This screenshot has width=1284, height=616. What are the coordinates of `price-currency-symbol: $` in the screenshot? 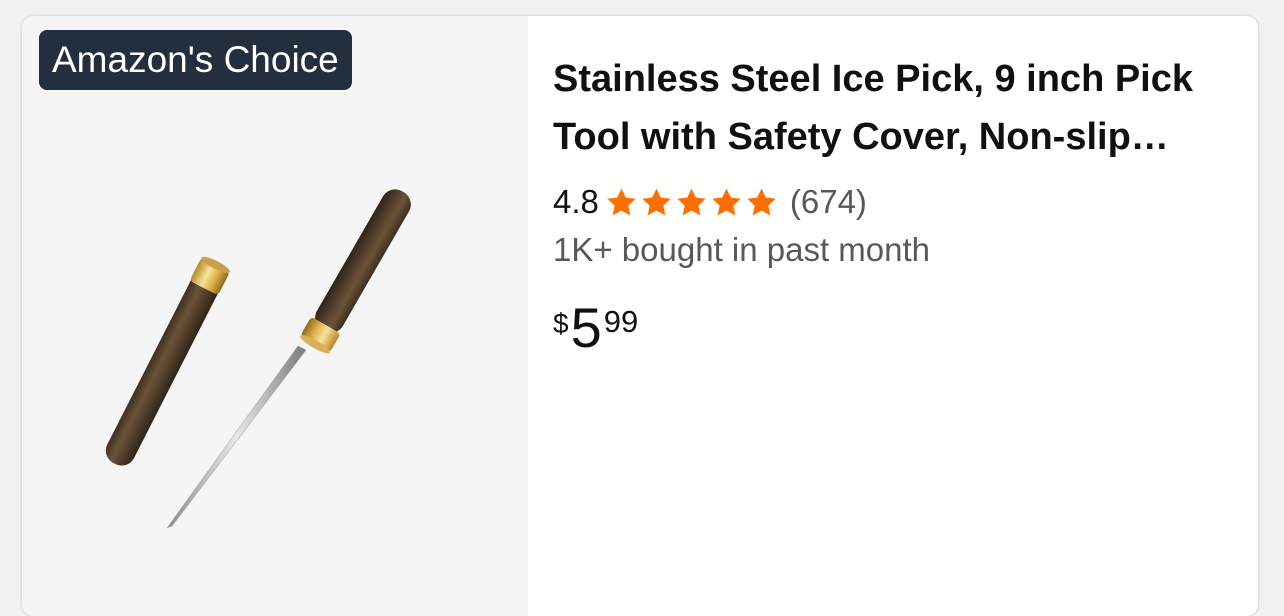 It's located at (561, 323).